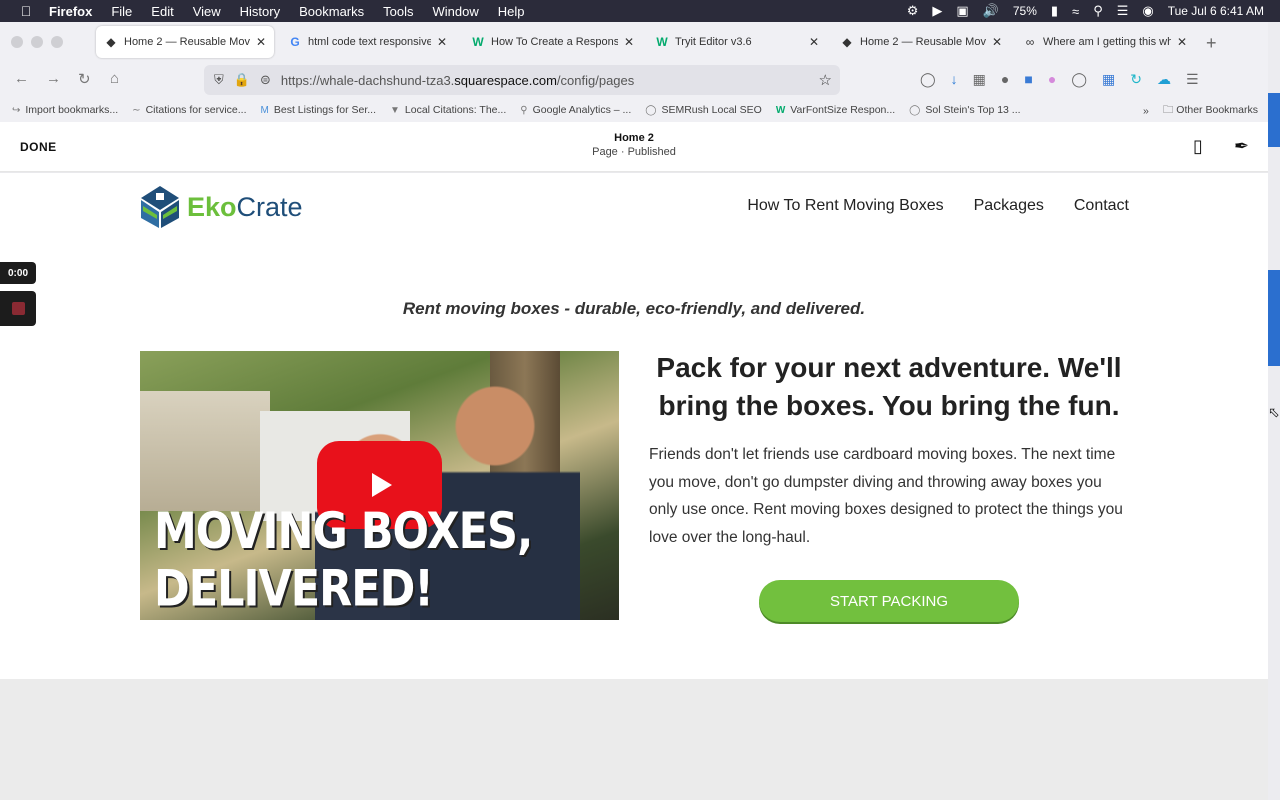  I want to click on recording-timer: 0:00, so click(18, 273).